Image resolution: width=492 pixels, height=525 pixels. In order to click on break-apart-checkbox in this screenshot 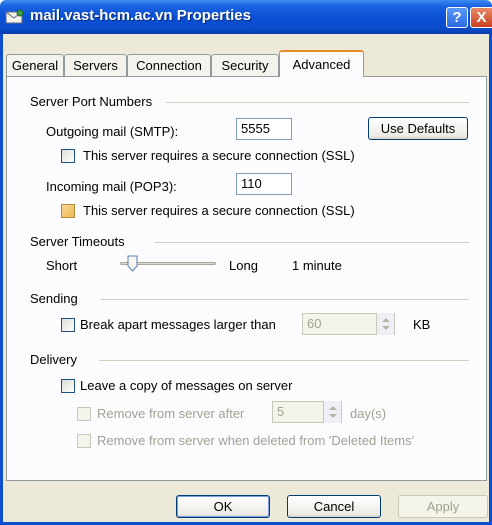, I will do `click(68, 325)`.